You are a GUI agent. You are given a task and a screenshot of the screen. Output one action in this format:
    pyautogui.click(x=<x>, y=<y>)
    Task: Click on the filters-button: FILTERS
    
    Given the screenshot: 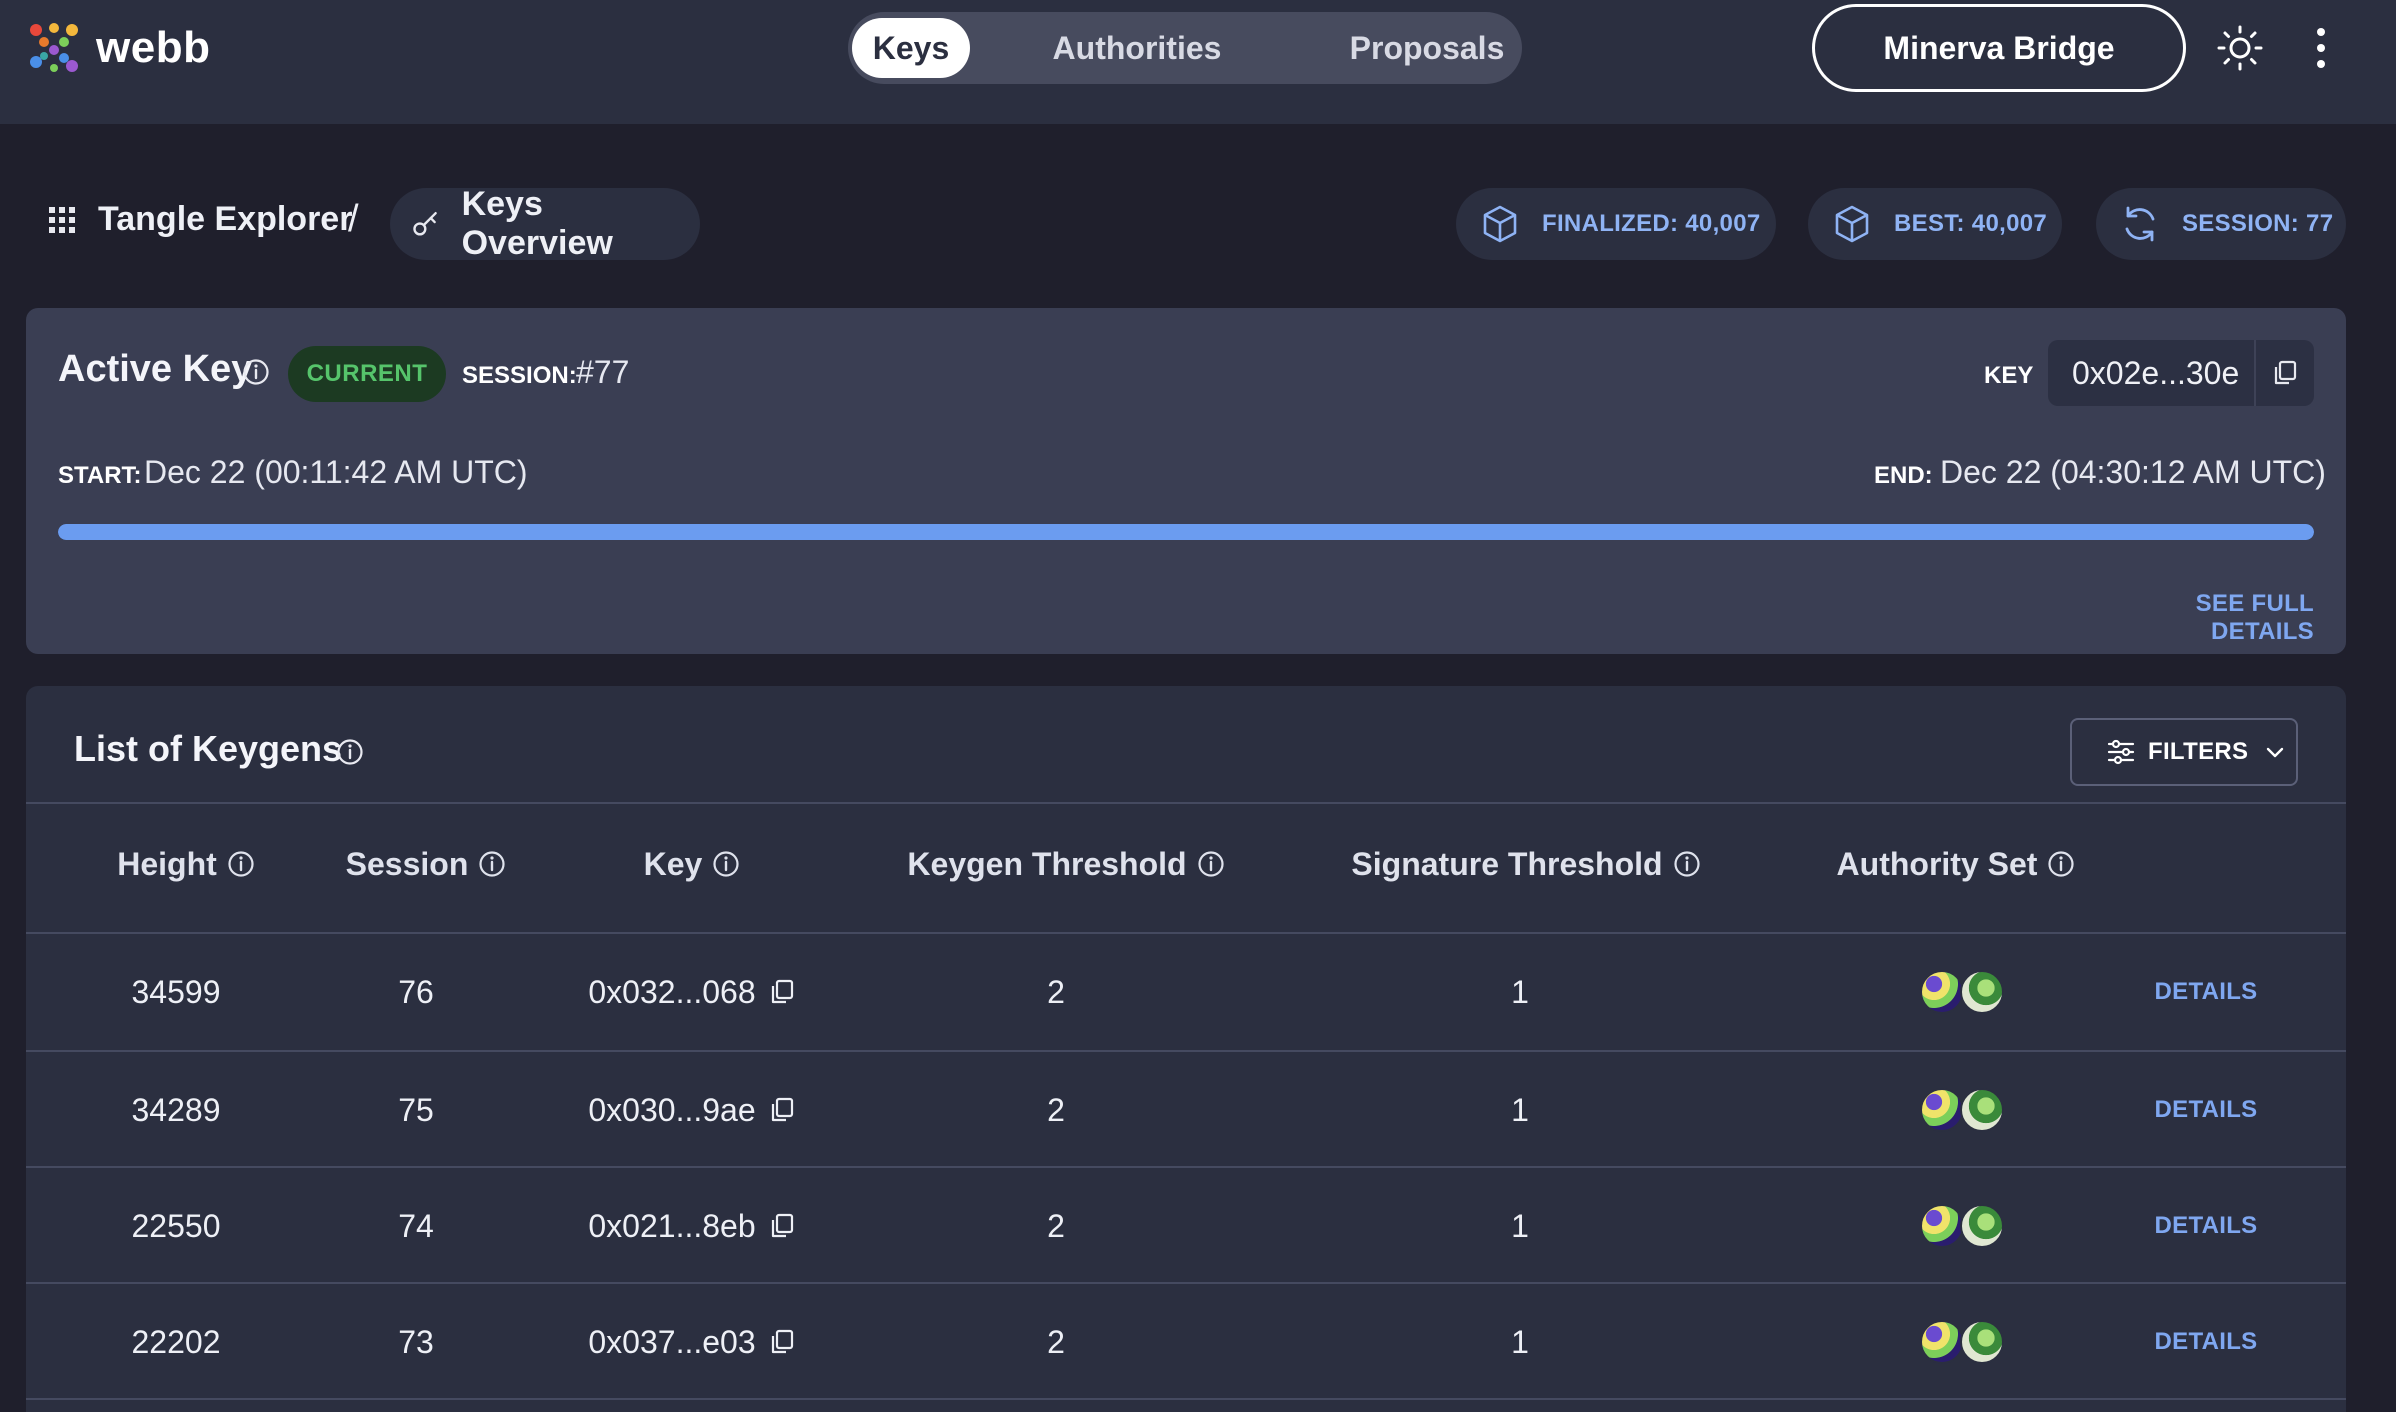 What is the action you would take?
    pyautogui.click(x=2184, y=752)
    